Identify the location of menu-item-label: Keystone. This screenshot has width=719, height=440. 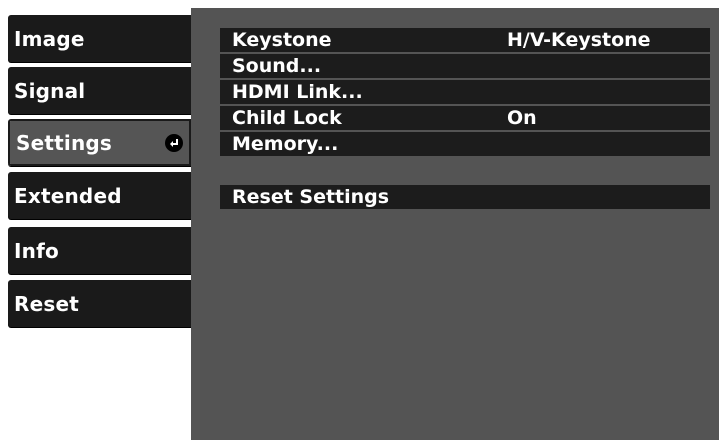
(282, 40).